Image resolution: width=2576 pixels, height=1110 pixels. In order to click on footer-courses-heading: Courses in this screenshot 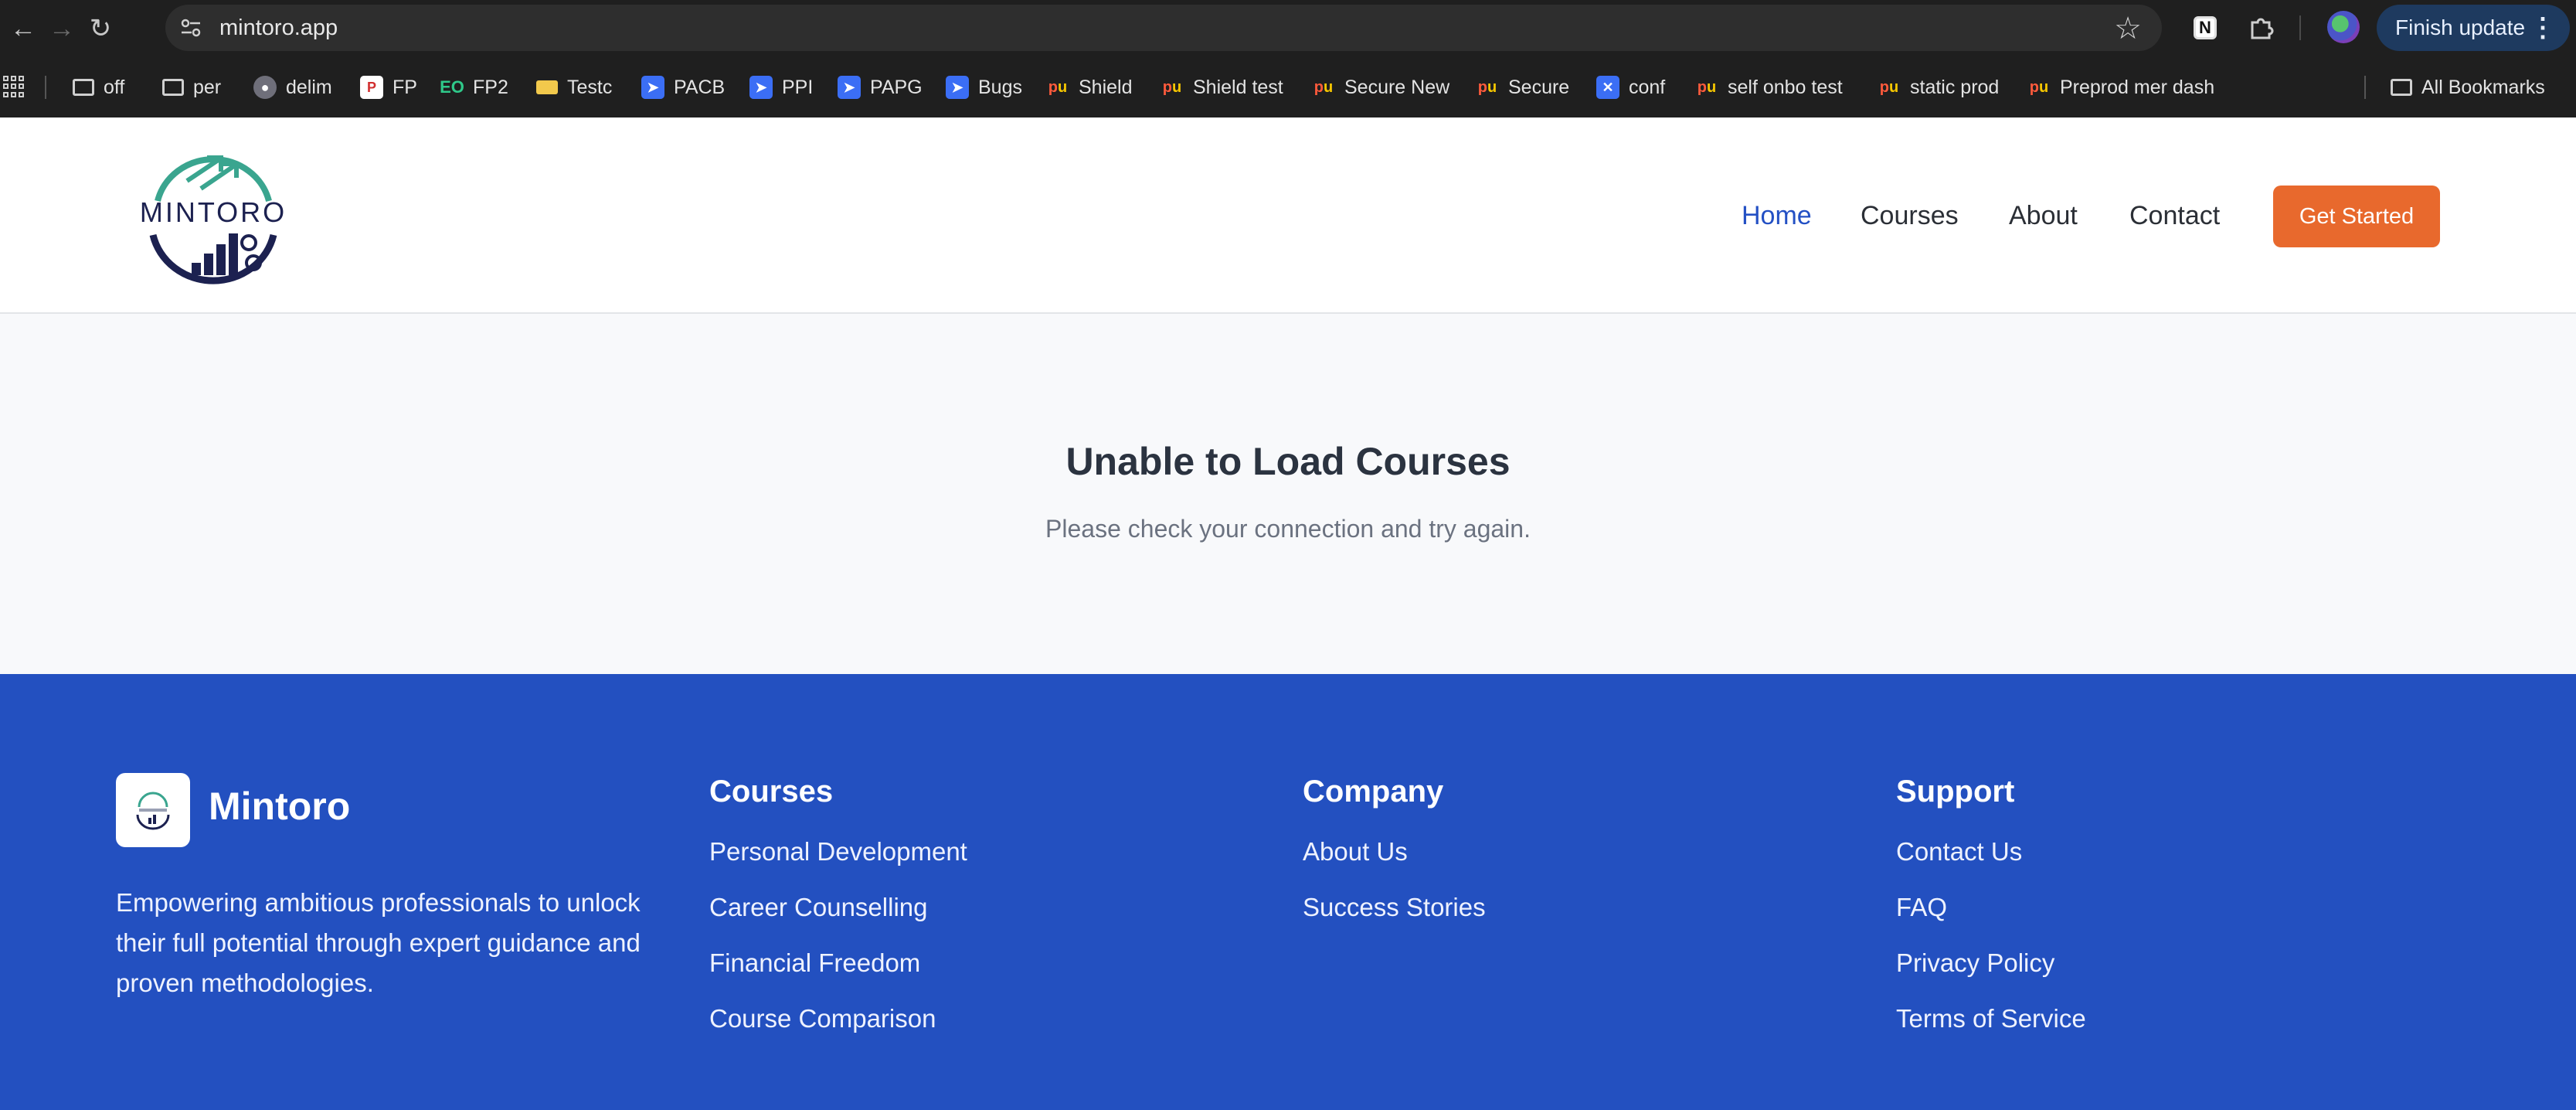, I will do `click(771, 792)`.